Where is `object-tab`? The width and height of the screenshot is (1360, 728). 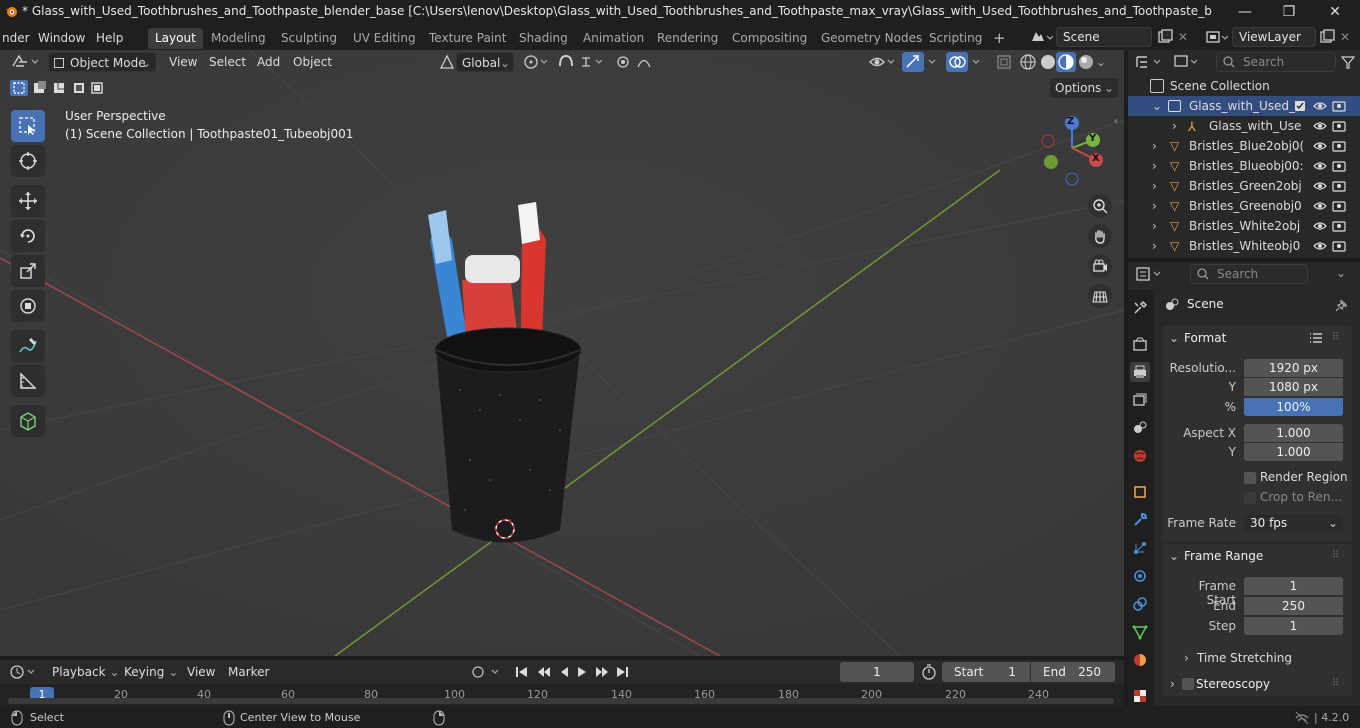 object-tab is located at coordinates (1140, 492).